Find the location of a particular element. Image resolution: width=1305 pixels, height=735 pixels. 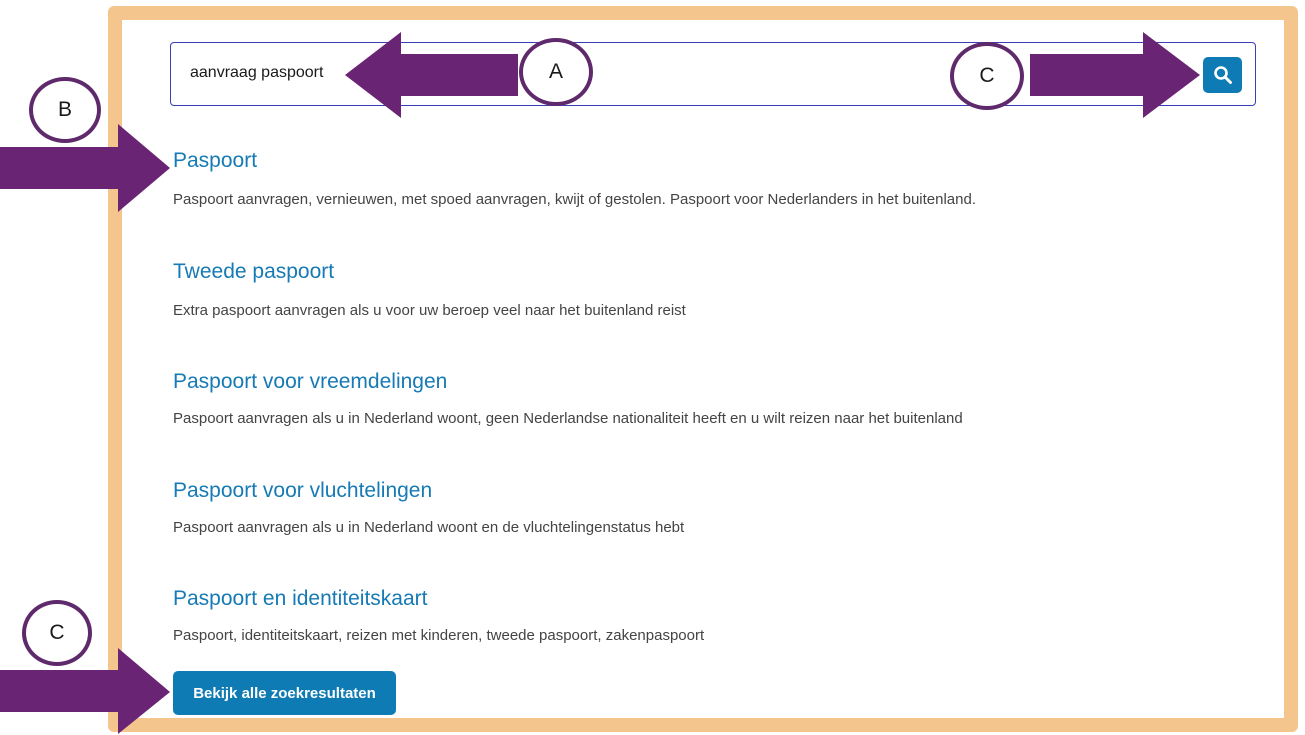

annotation-badge-b: B is located at coordinates (65, 110).